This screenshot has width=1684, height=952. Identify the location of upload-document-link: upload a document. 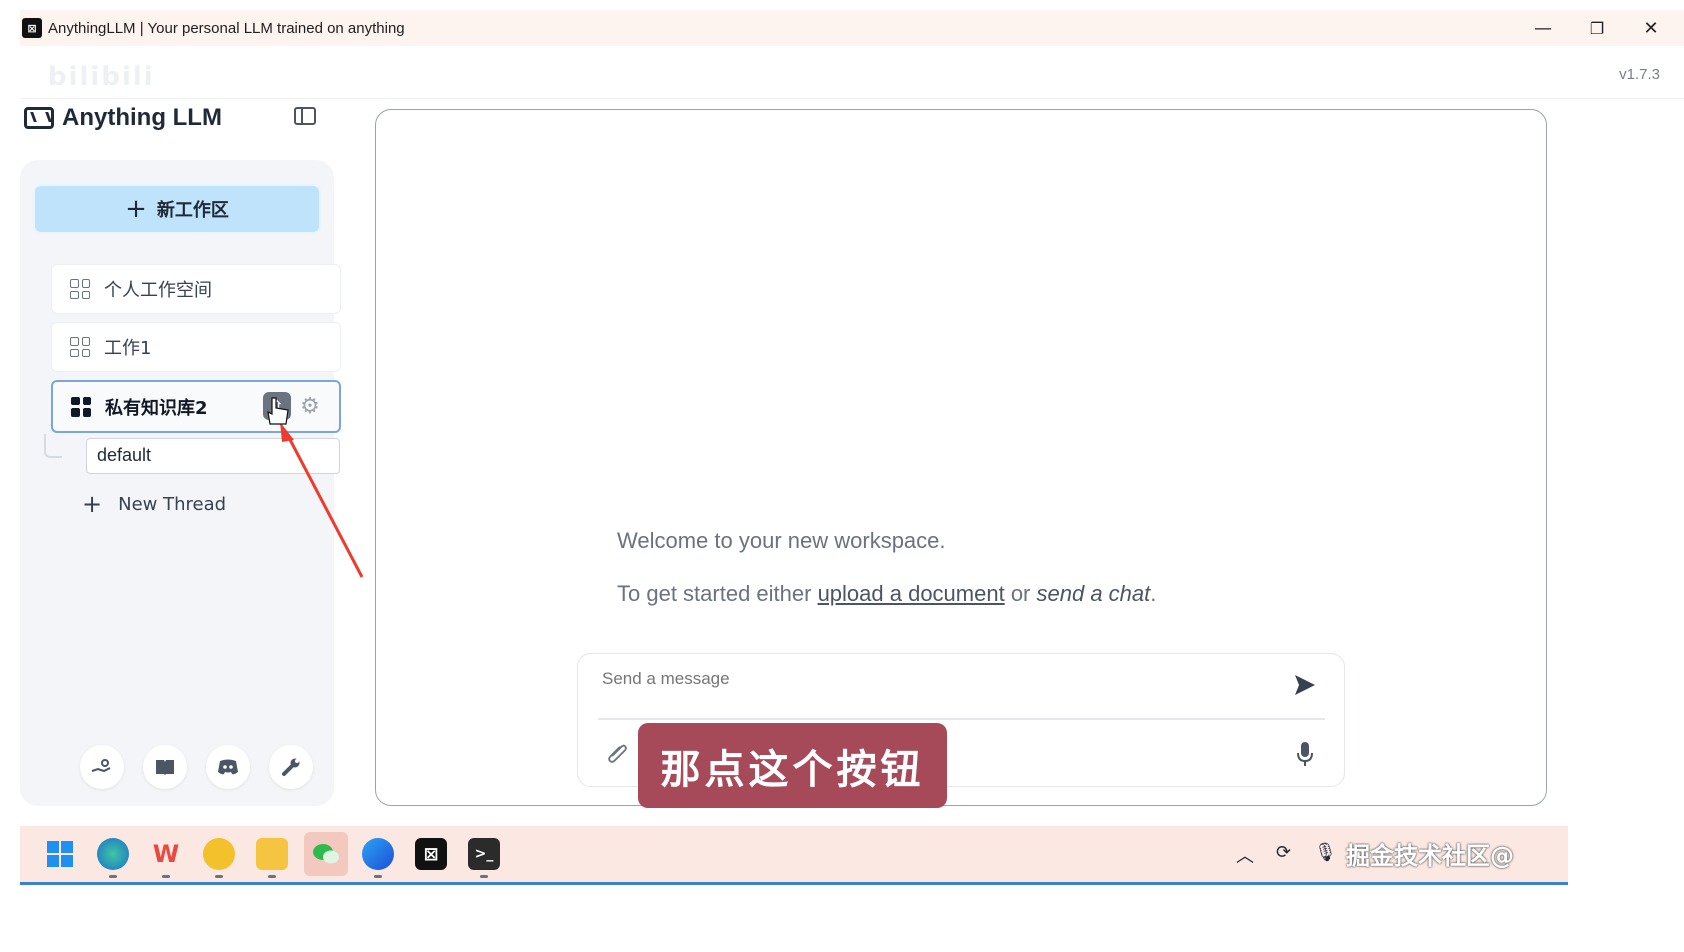
(911, 593).